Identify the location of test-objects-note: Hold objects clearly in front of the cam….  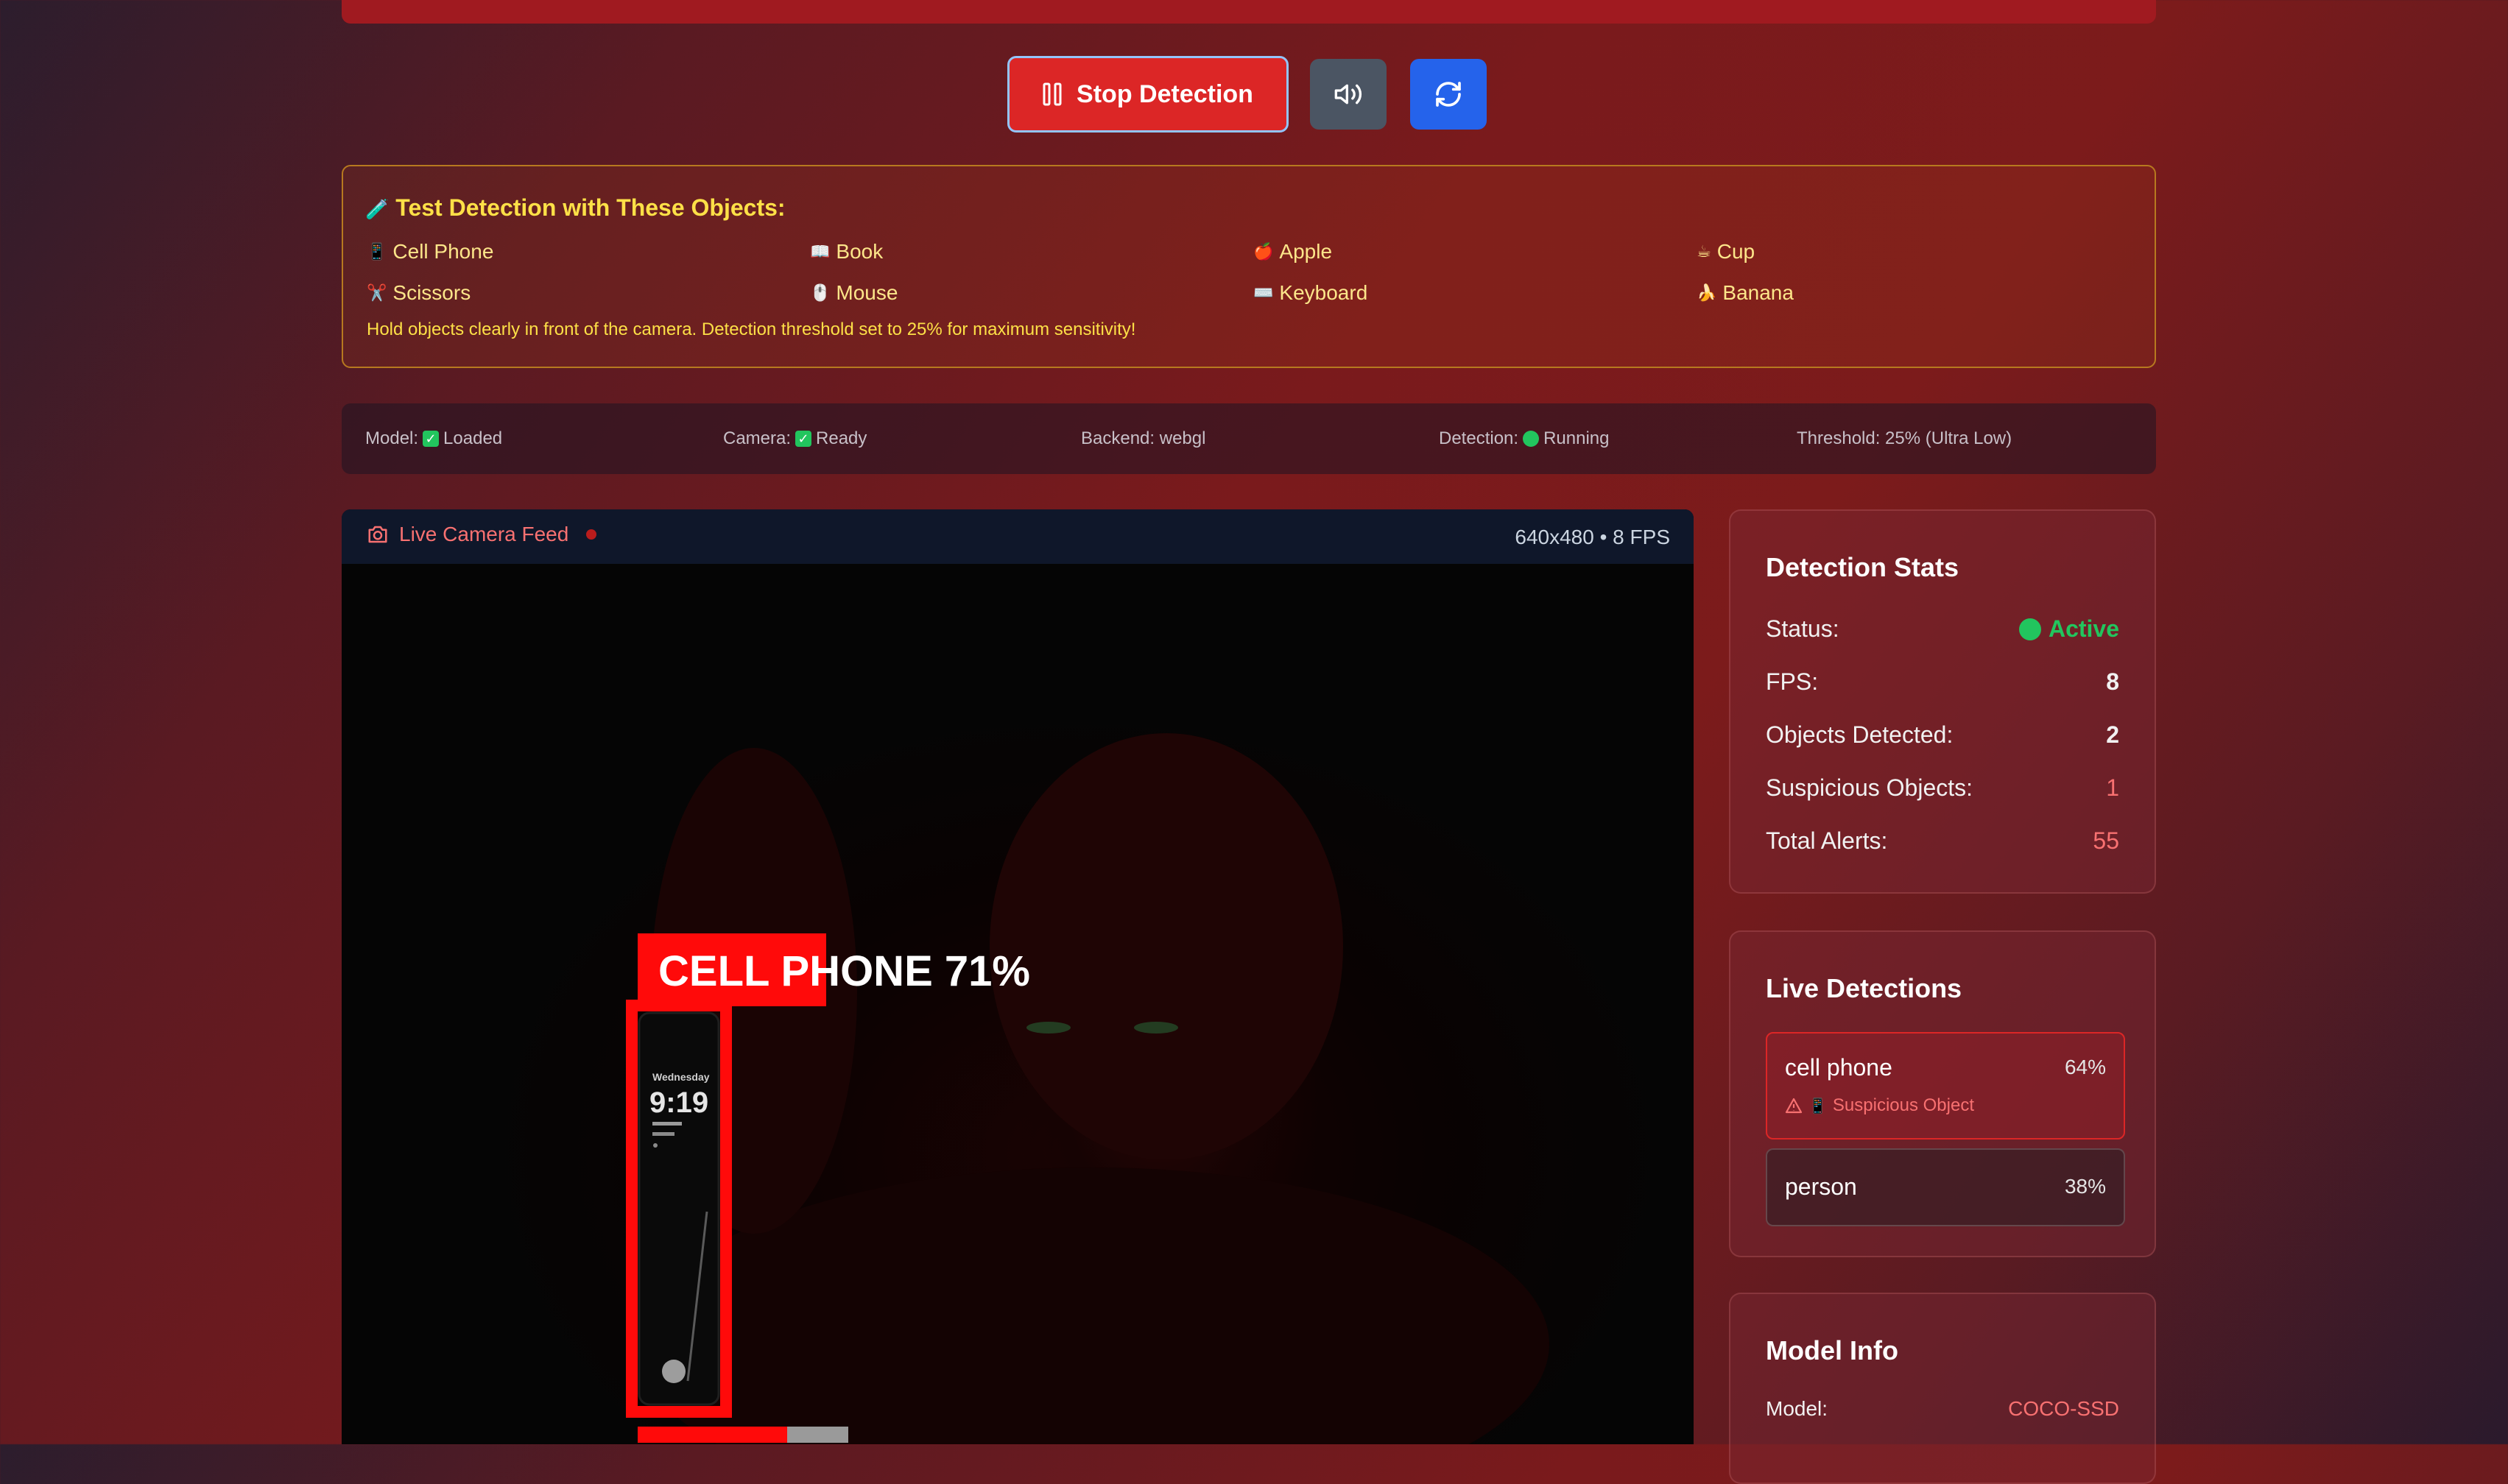
(751, 329).